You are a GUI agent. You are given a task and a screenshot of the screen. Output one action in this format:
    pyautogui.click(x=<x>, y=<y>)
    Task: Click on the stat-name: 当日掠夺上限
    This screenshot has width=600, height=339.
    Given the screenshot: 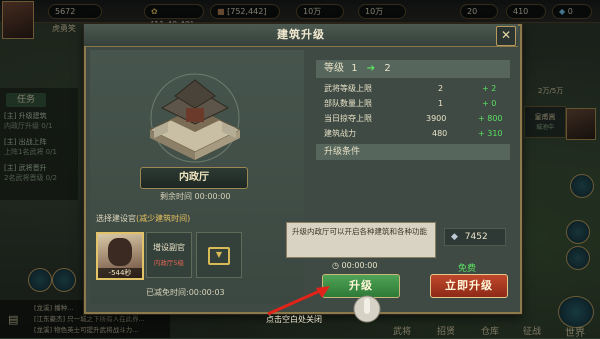 What is the action you would take?
    pyautogui.click(x=348, y=118)
    